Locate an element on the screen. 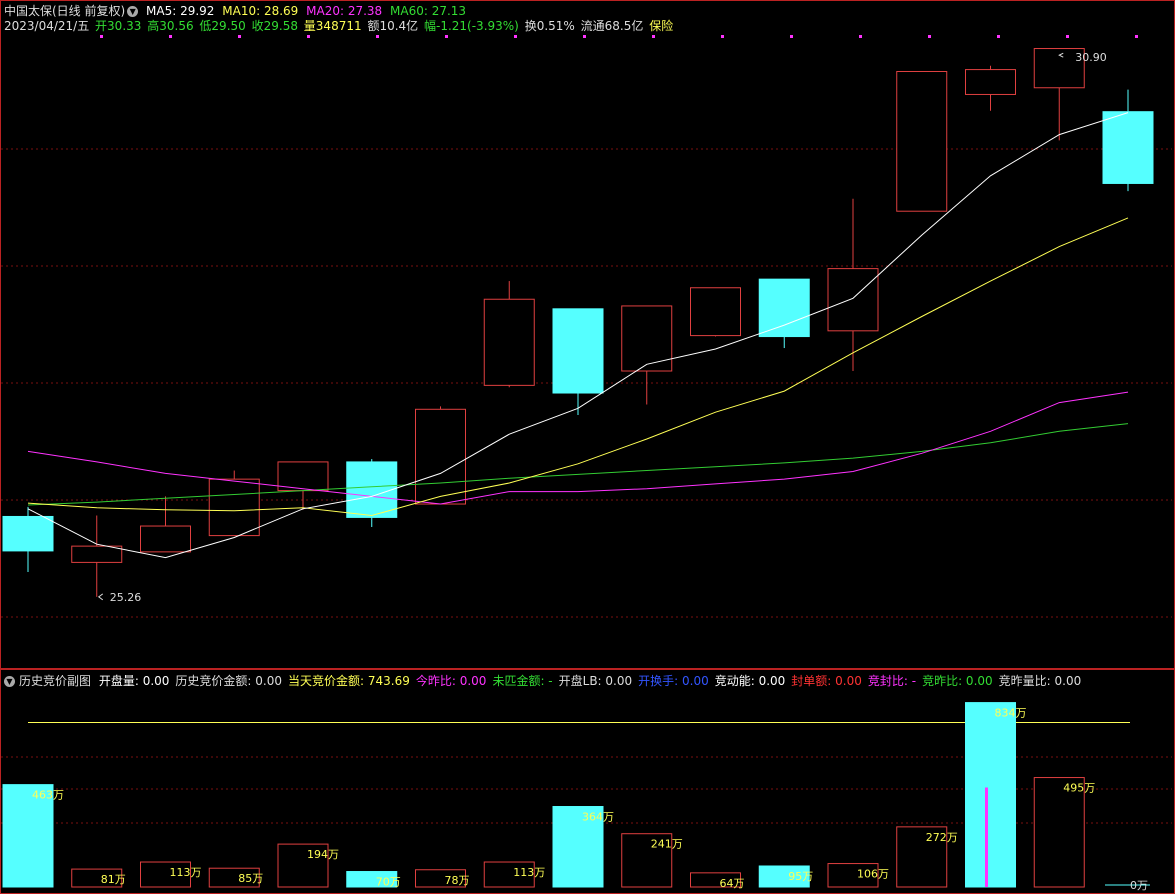 This screenshot has width=1175, height=894. auction-bar-label-5: 70万 is located at coordinates (388, 882).